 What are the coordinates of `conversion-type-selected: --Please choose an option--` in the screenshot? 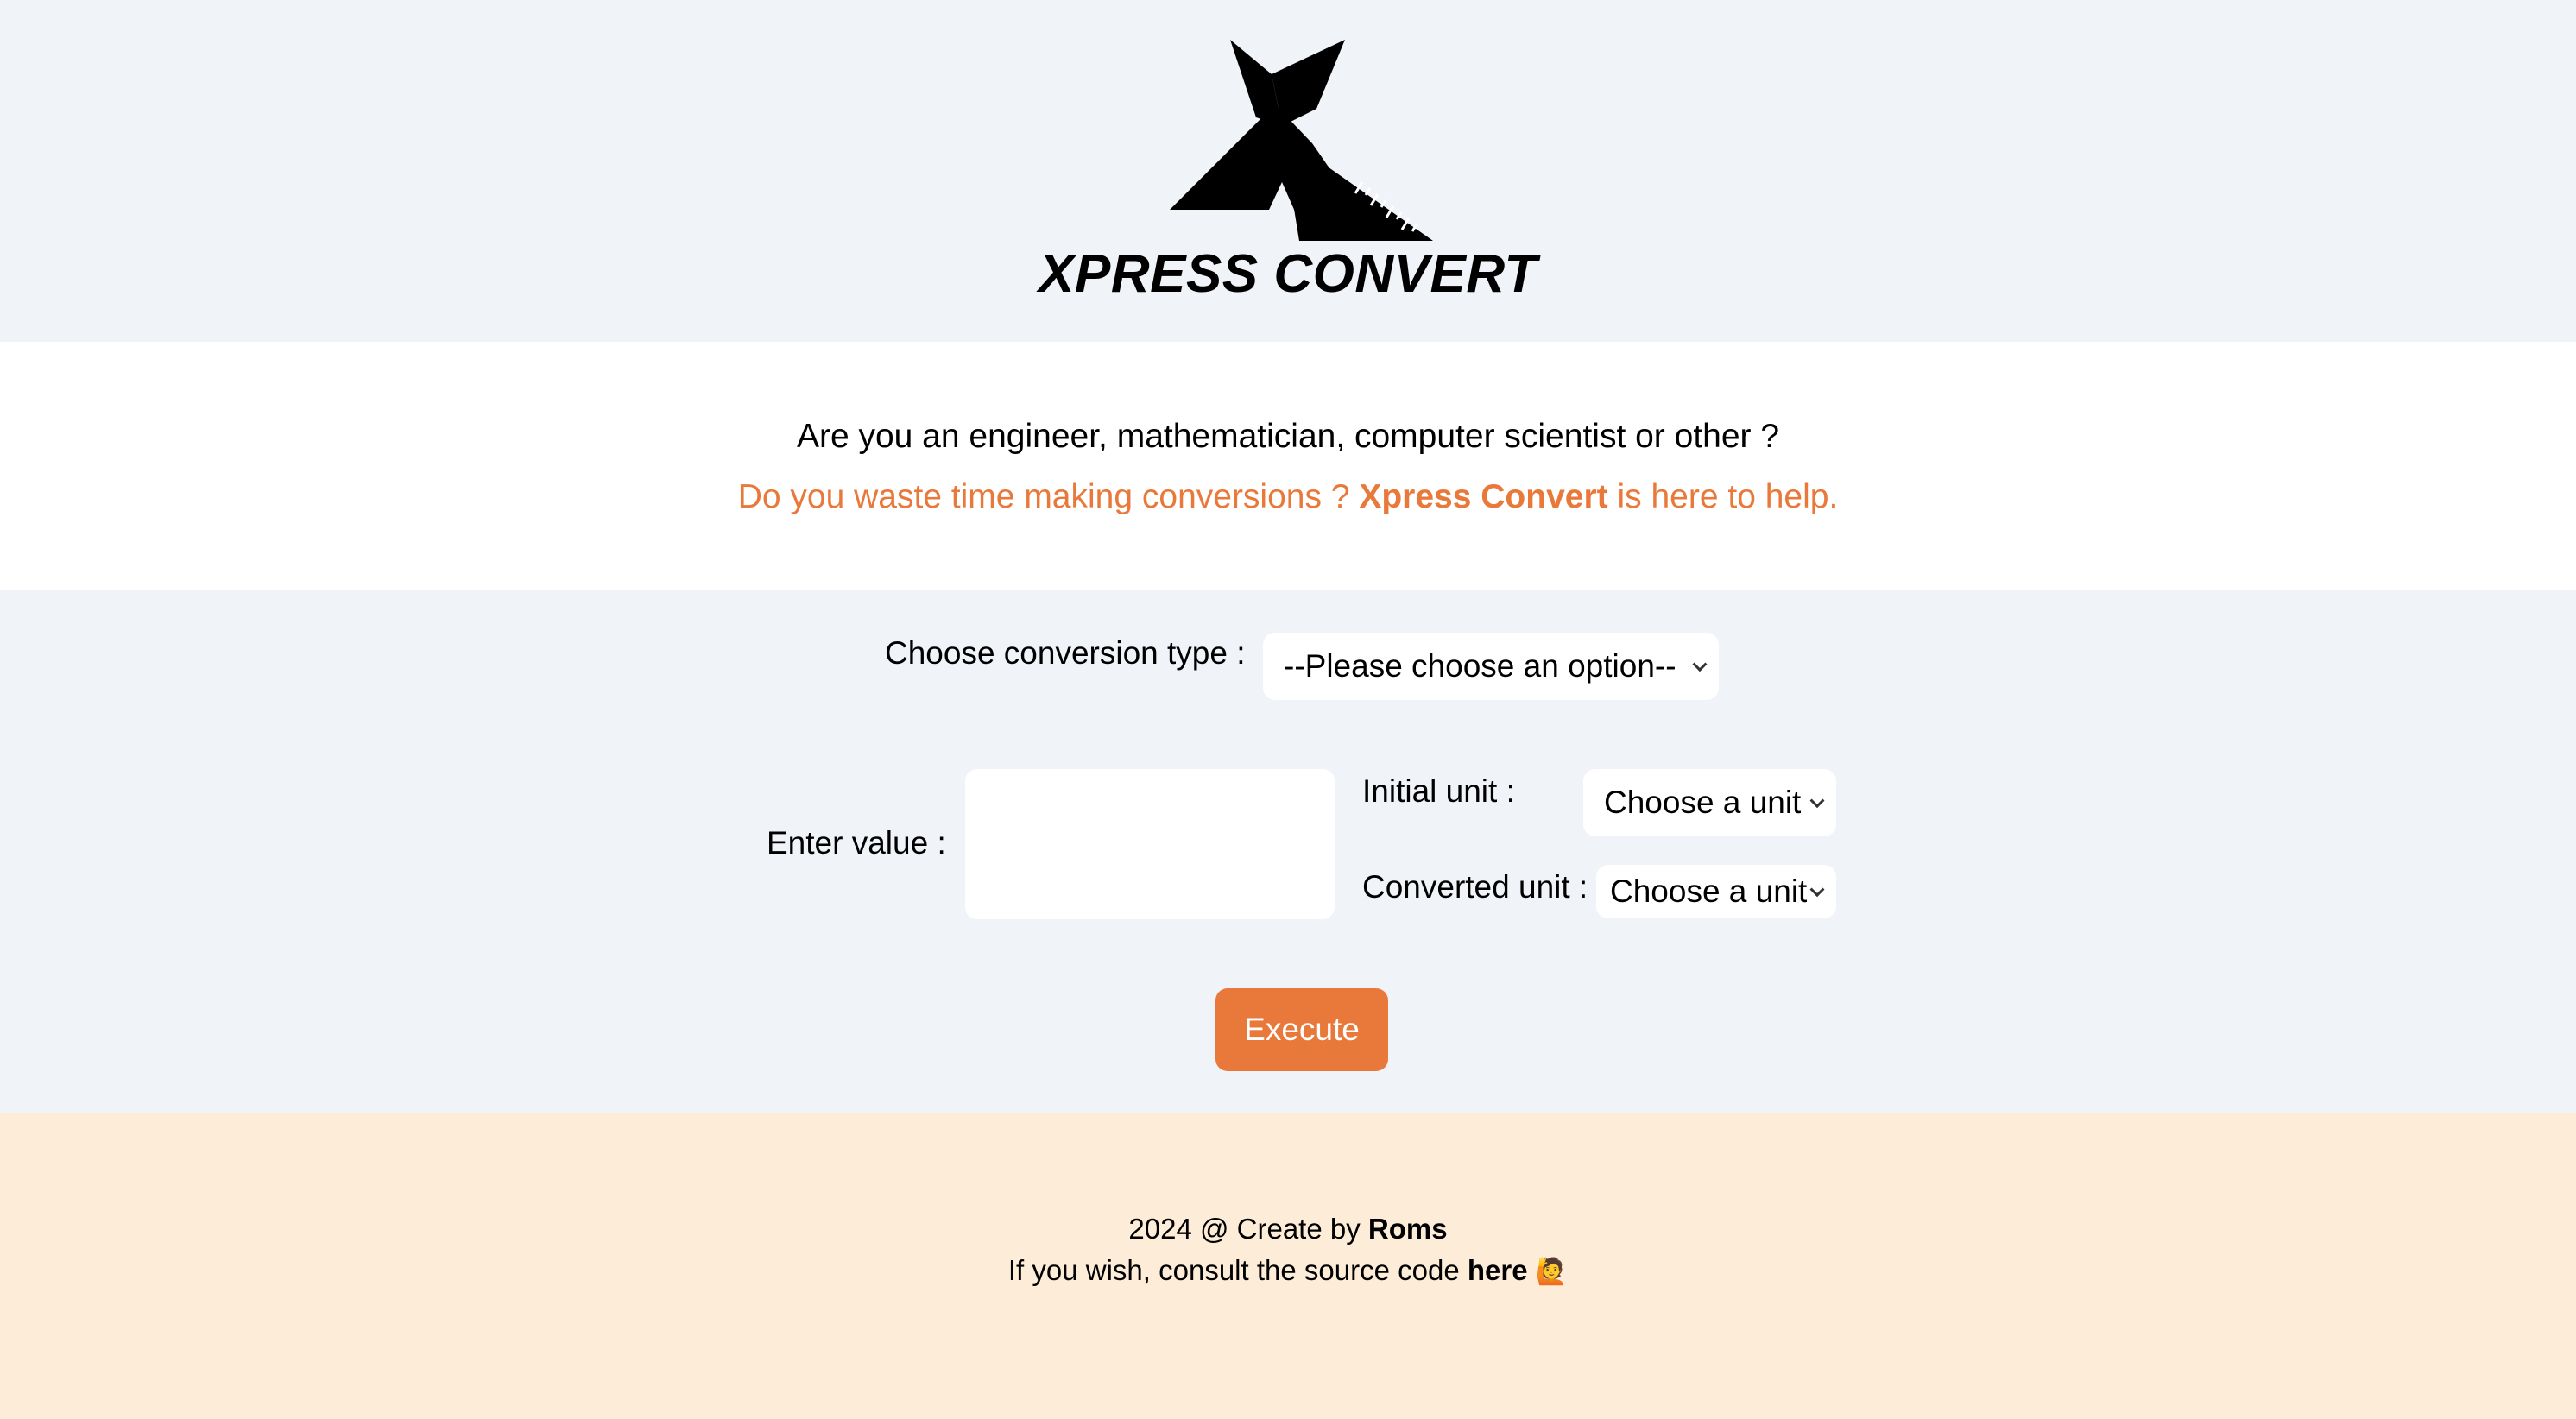 It's located at (1480, 666).